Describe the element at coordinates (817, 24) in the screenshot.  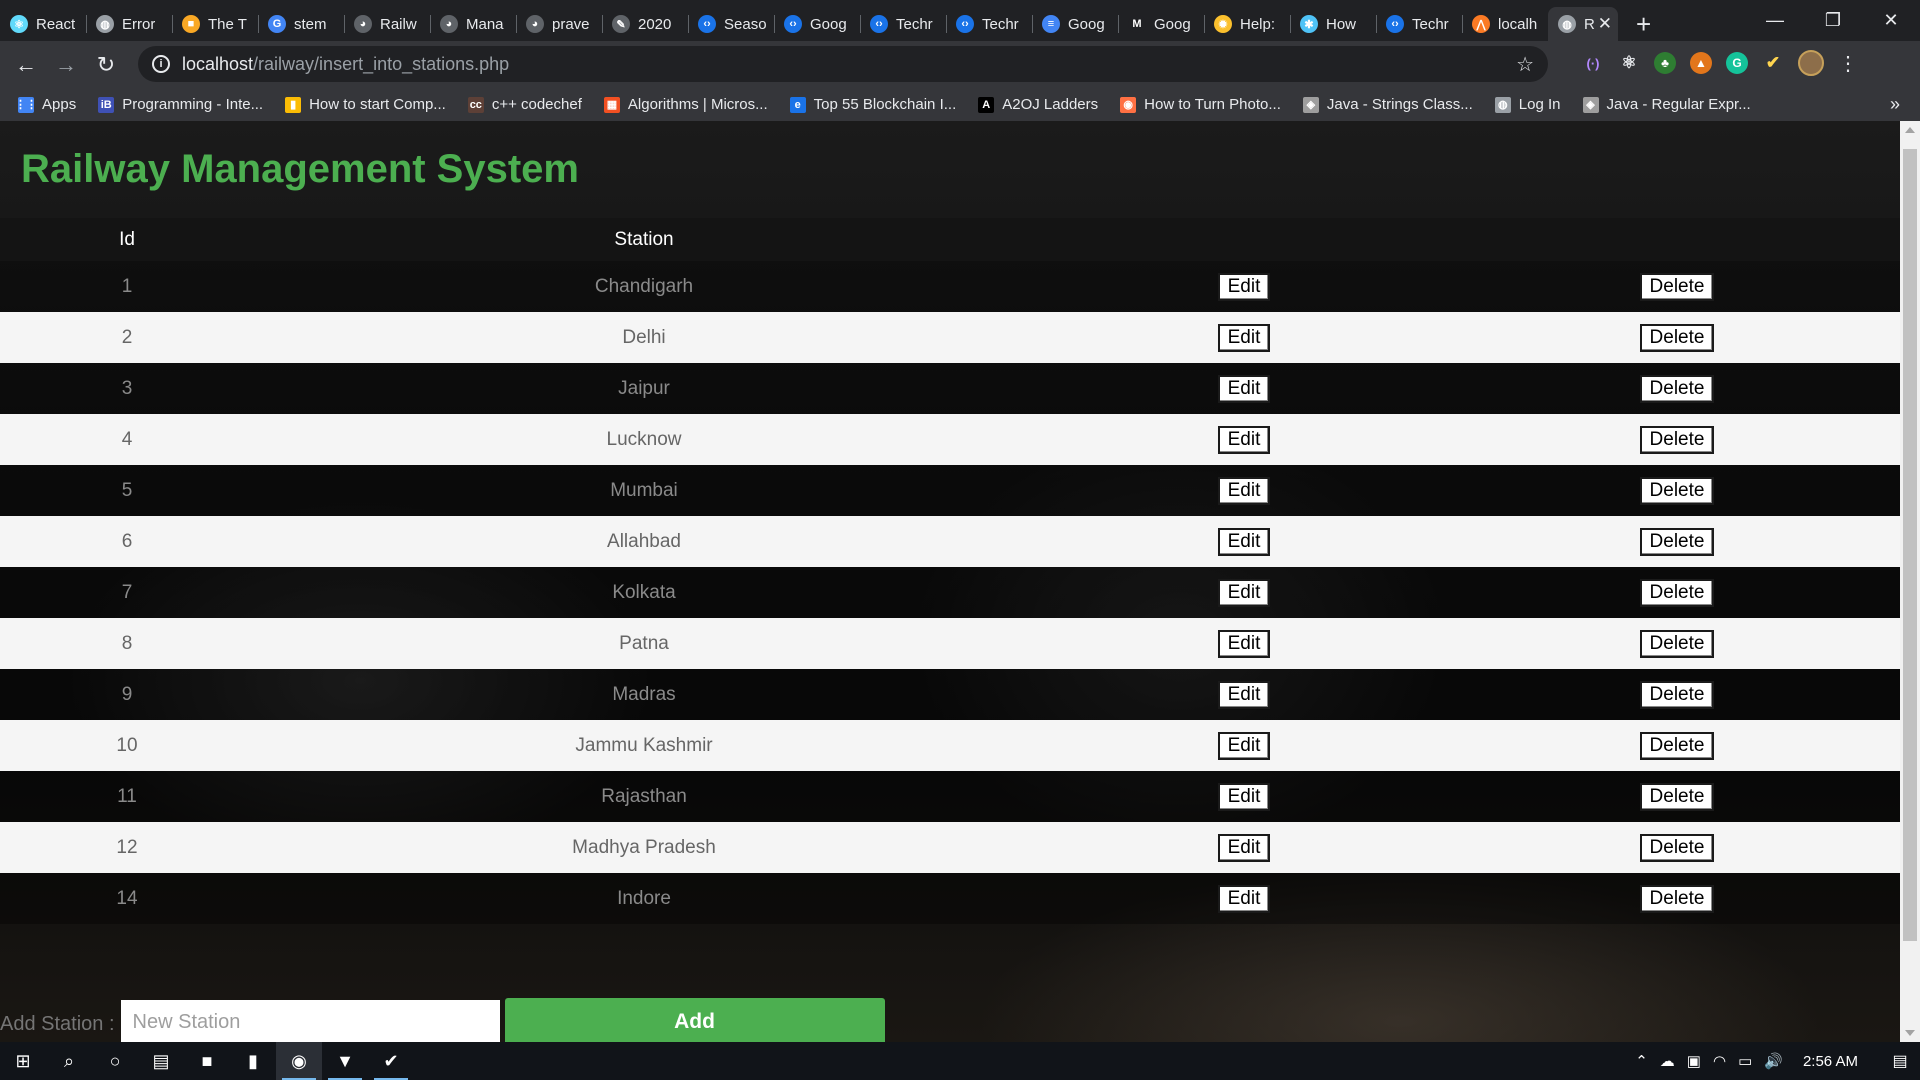
I see `browser-tab: ‹› Goog` at that location.